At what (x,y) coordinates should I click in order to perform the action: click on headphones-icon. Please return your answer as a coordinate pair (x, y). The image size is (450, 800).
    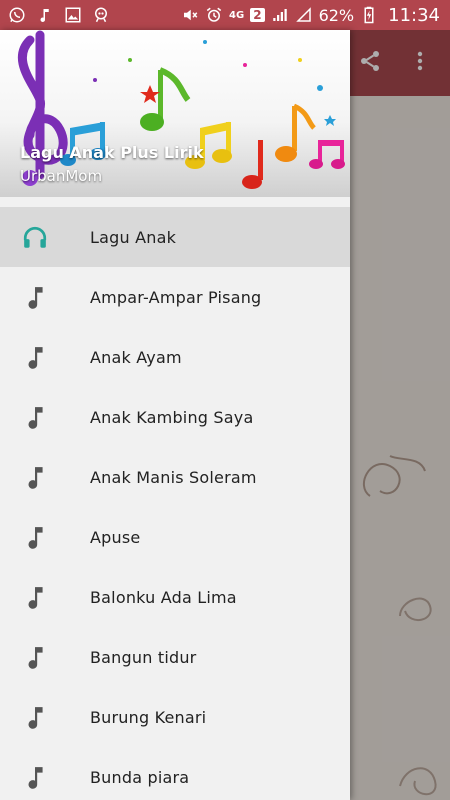
    Looking at the image, I should click on (35, 237).